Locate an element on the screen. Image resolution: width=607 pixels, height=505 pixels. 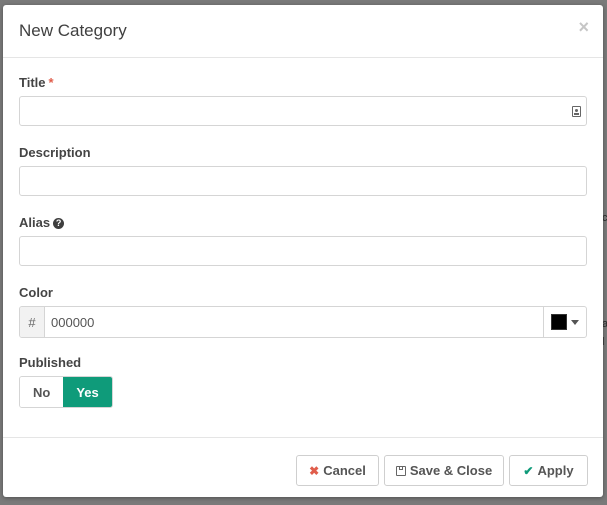
published-toggle: No Yes is located at coordinates (66, 392).